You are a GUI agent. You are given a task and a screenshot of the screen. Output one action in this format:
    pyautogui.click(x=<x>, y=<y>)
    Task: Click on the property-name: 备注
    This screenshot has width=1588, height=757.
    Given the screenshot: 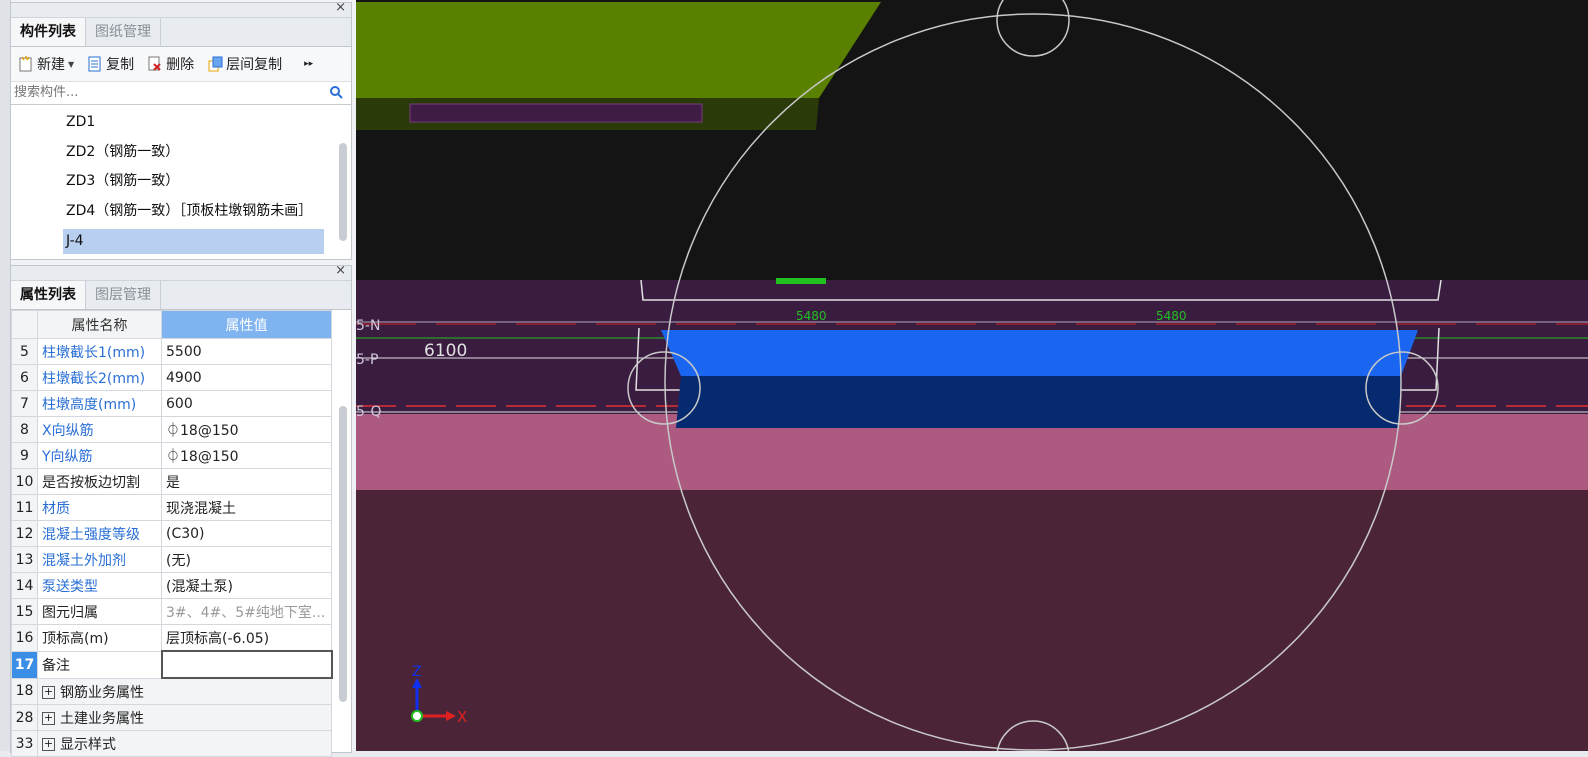 What is the action you would take?
    pyautogui.click(x=99, y=664)
    